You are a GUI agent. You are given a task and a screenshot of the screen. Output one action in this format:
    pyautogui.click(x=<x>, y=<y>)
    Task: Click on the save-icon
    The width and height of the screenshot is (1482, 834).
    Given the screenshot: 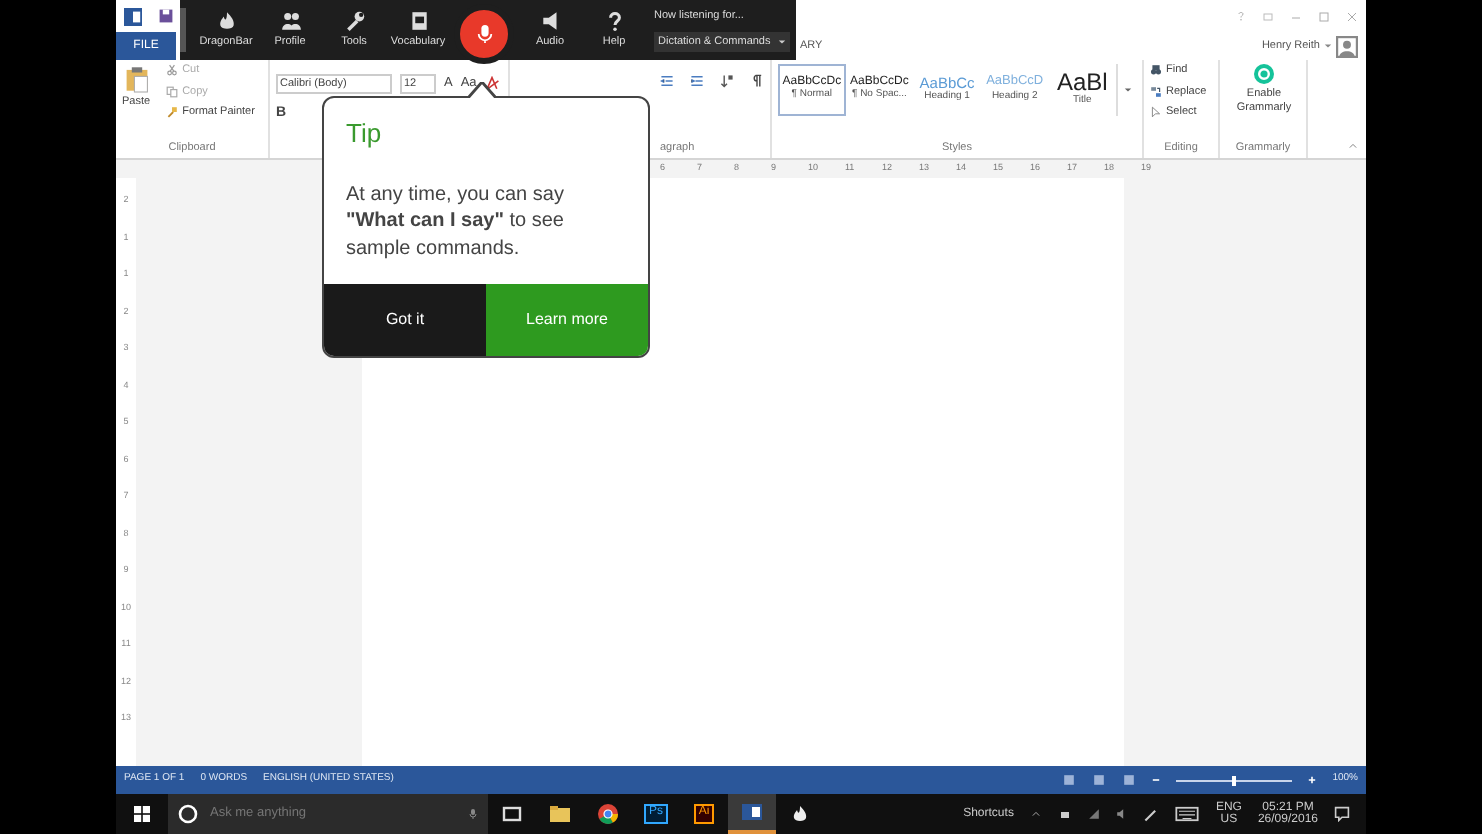 What is the action you would take?
    pyautogui.click(x=166, y=16)
    